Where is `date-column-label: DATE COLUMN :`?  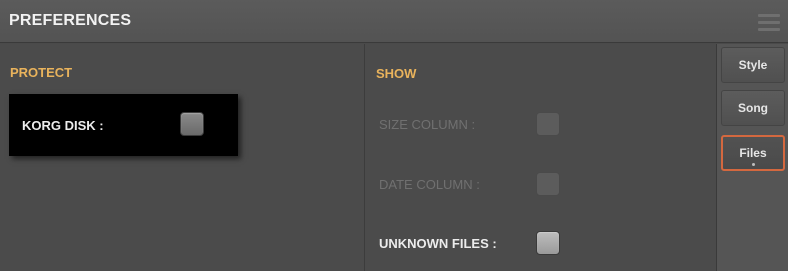 date-column-label: DATE COLUMN : is located at coordinates (429, 184).